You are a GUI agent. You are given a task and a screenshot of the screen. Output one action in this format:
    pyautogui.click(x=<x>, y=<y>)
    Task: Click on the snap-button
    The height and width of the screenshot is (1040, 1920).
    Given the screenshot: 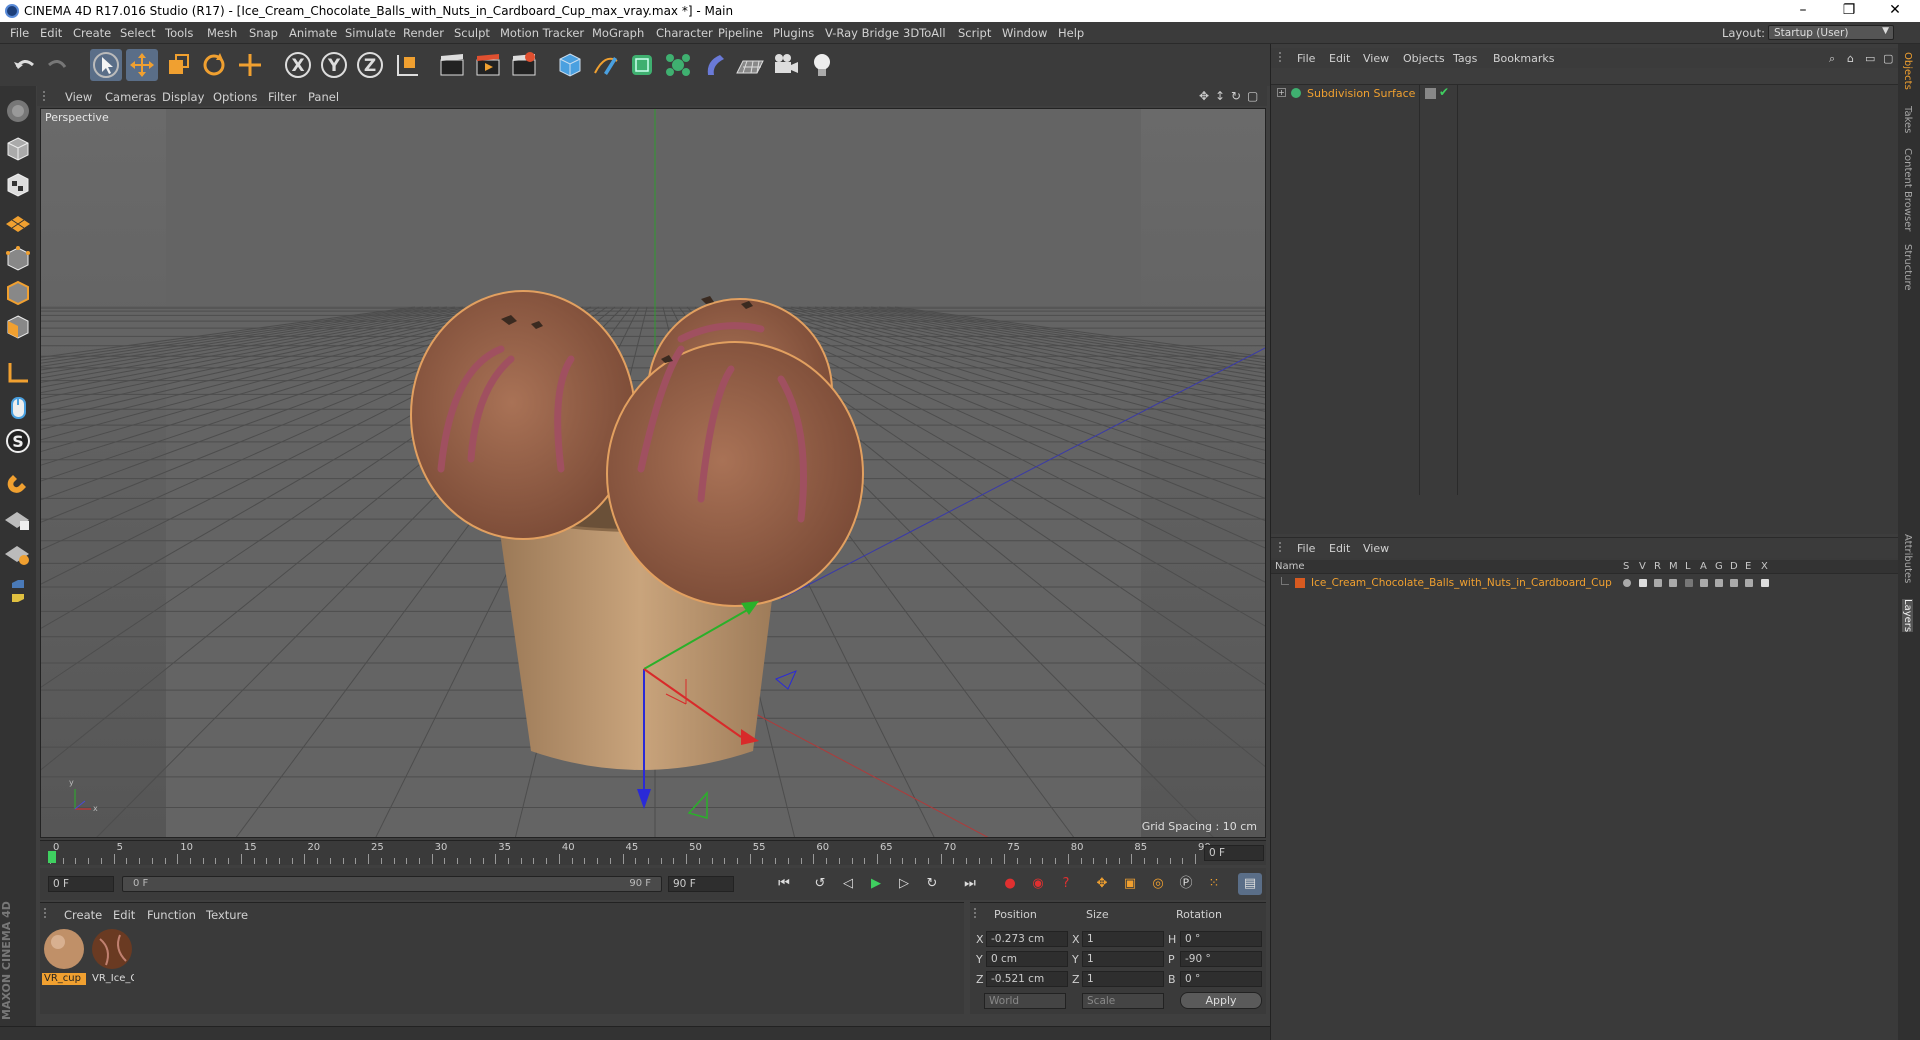 What is the action you would take?
    pyautogui.click(x=18, y=483)
    